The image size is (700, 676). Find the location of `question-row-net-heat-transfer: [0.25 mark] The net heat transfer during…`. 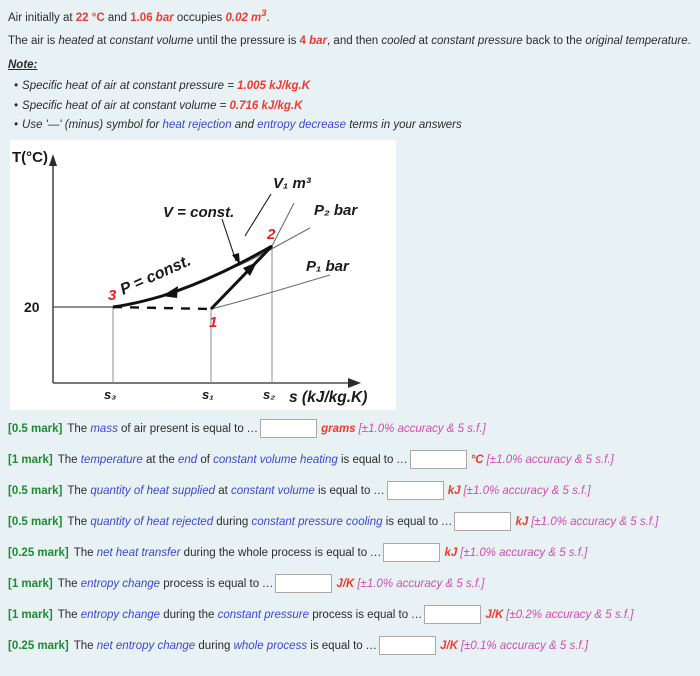

question-row-net-heat-transfer: [0.25 mark] The net heat transfer during… is located at coordinates (350, 553).